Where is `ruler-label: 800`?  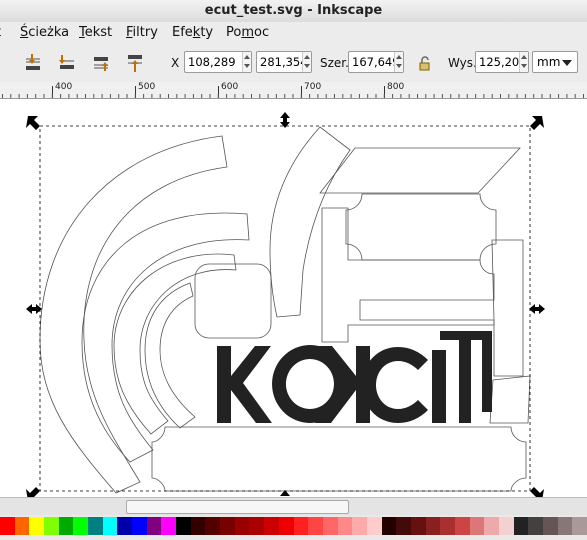
ruler-label: 800 is located at coordinates (396, 87).